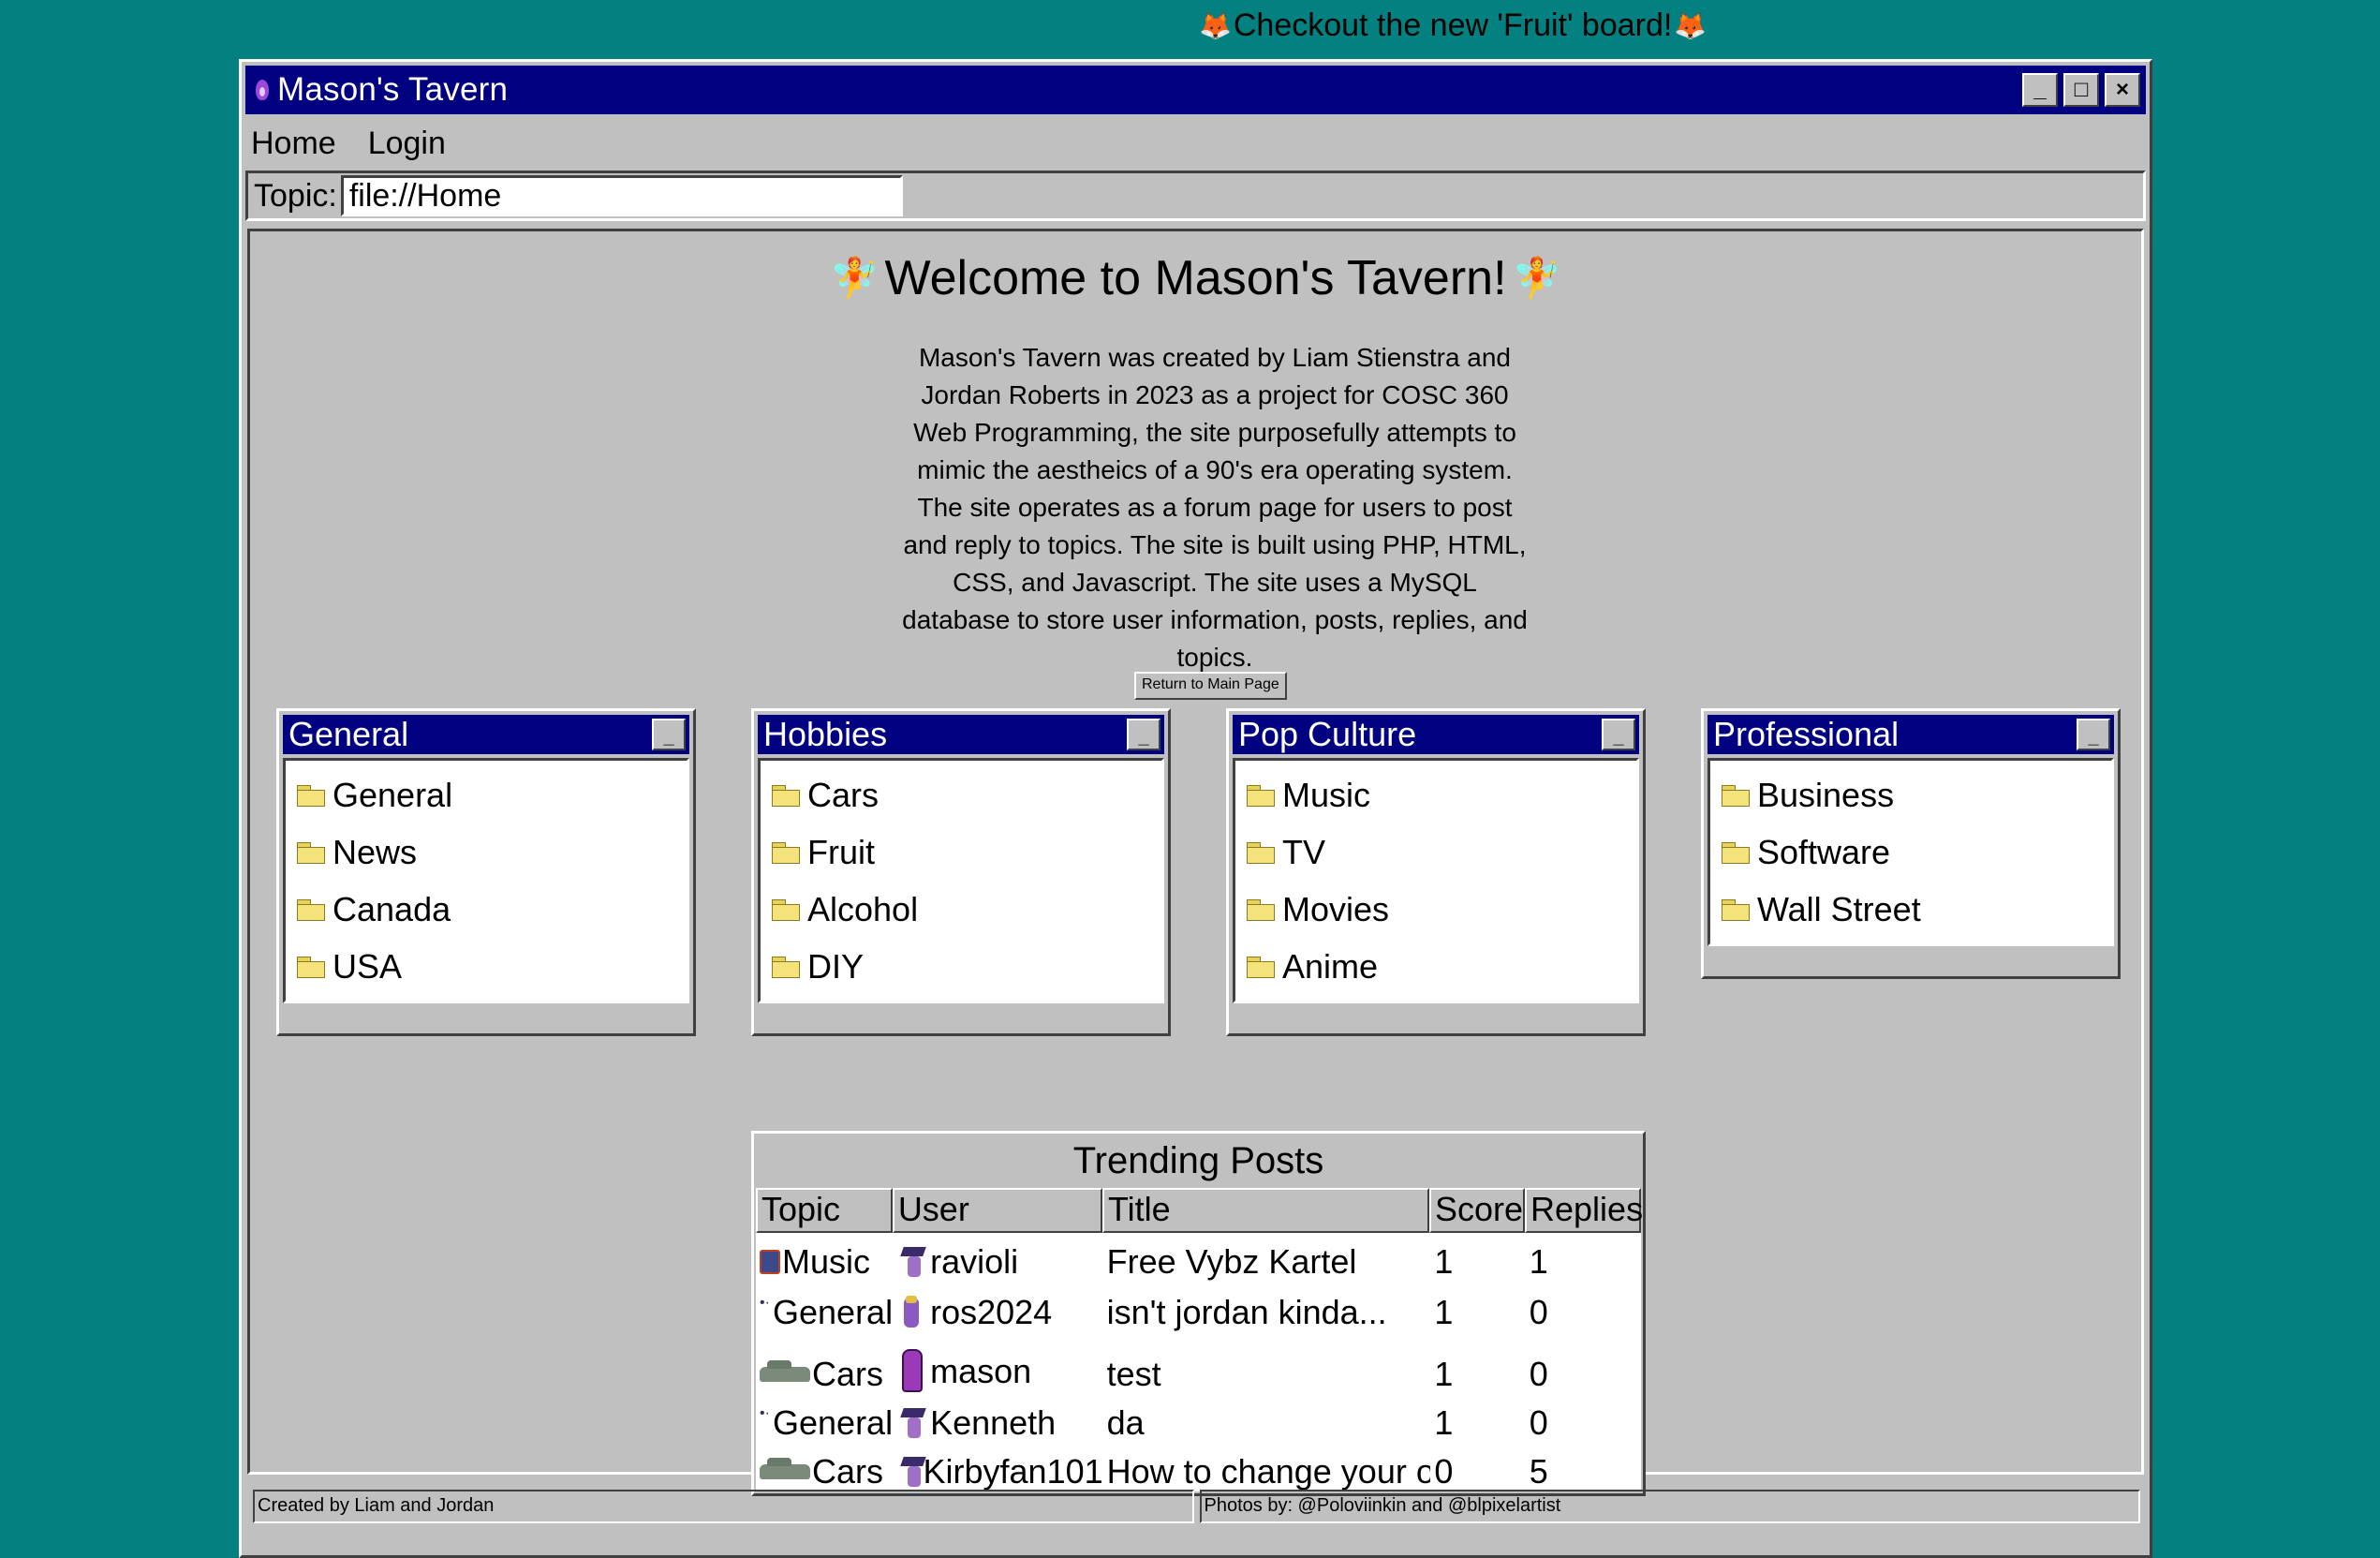 The image size is (2380, 1558). I want to click on user-cell: ravioli, so click(998, 1262).